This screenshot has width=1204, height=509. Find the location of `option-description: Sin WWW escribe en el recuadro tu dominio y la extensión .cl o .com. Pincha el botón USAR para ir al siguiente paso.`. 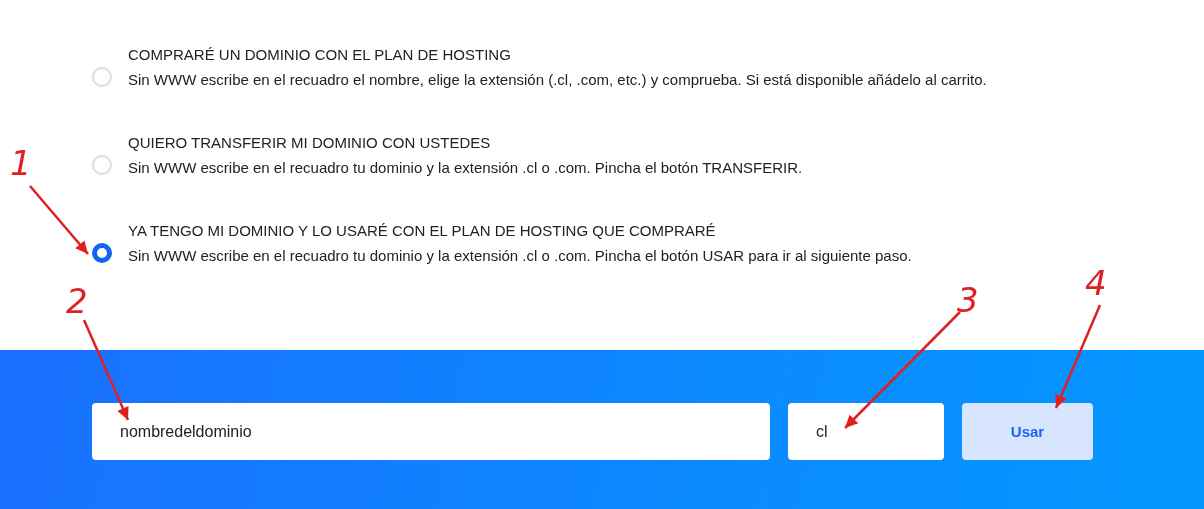

option-description: Sin WWW escribe en el recuadro tu dominio y la extensión .cl o .com. Pincha el botón USAR para ir al siguiente paso. is located at coordinates (520, 255).